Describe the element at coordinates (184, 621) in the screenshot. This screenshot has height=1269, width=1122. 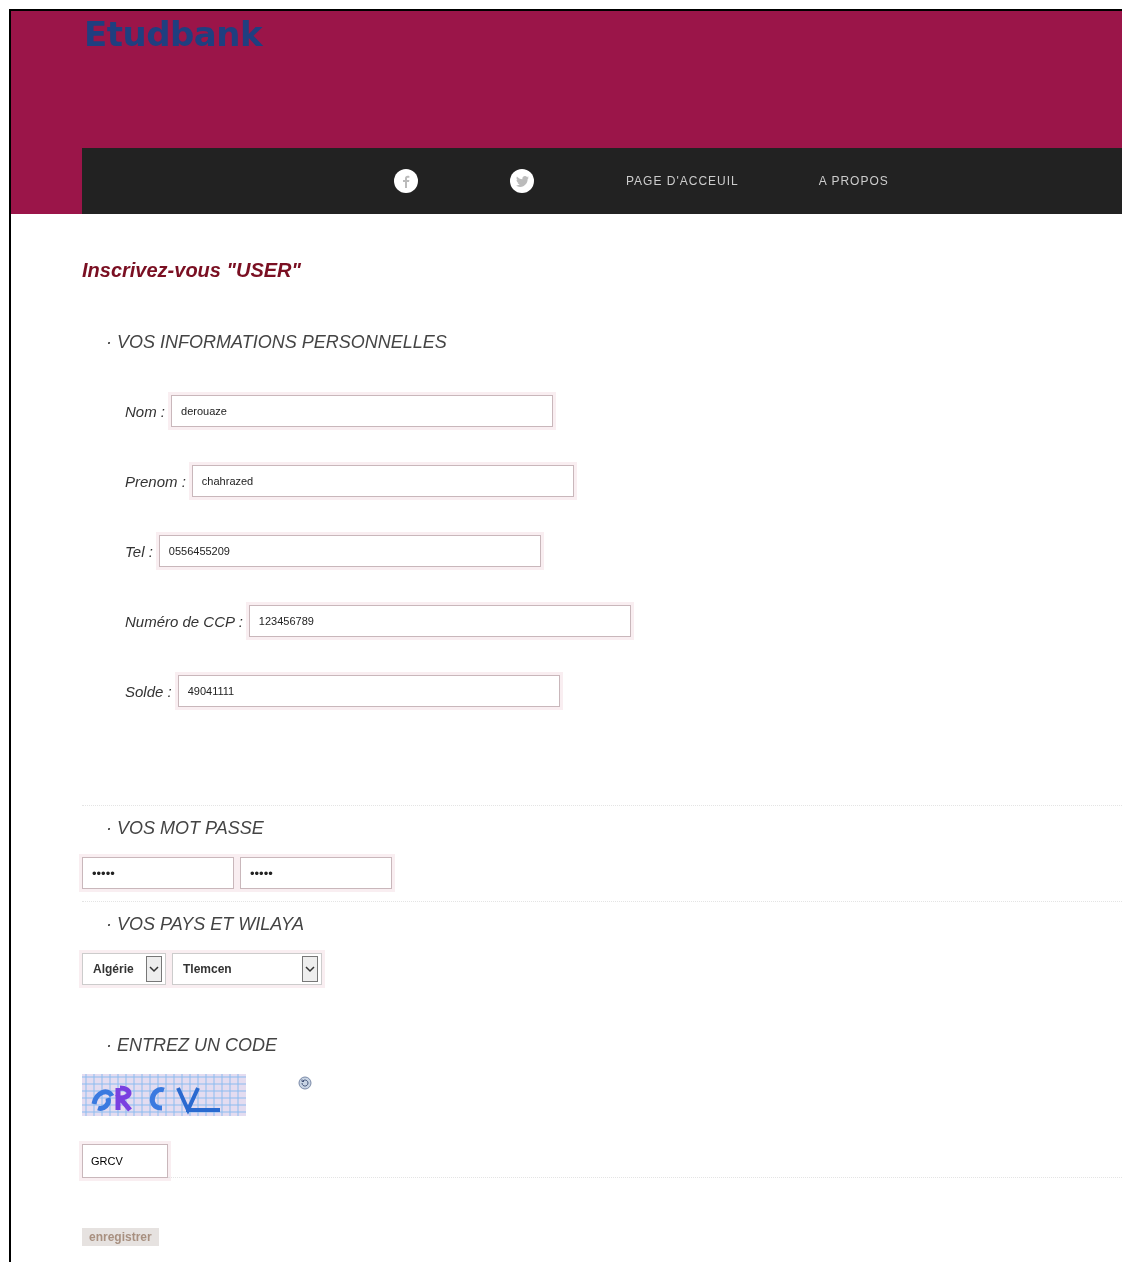
I see `field-label: Numéro de CCP :` at that location.